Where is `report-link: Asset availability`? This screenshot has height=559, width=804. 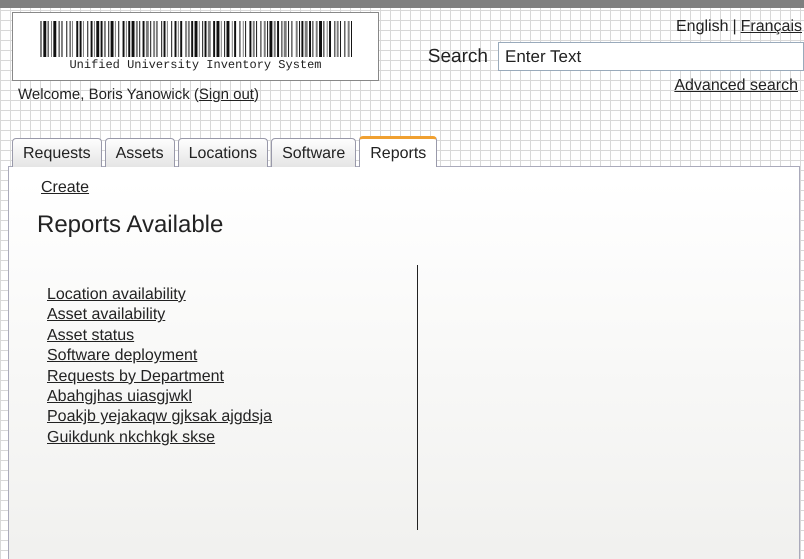 report-link: Asset availability is located at coordinates (106, 315).